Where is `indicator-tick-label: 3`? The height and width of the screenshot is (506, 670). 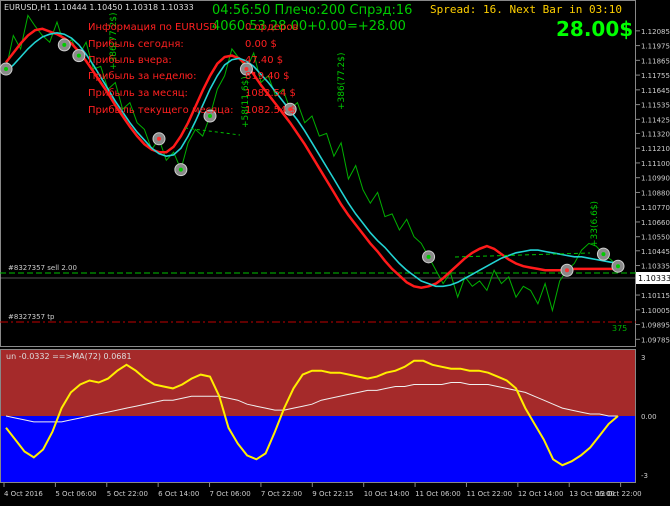
indicator-tick-label: 3 is located at coordinates (643, 358).